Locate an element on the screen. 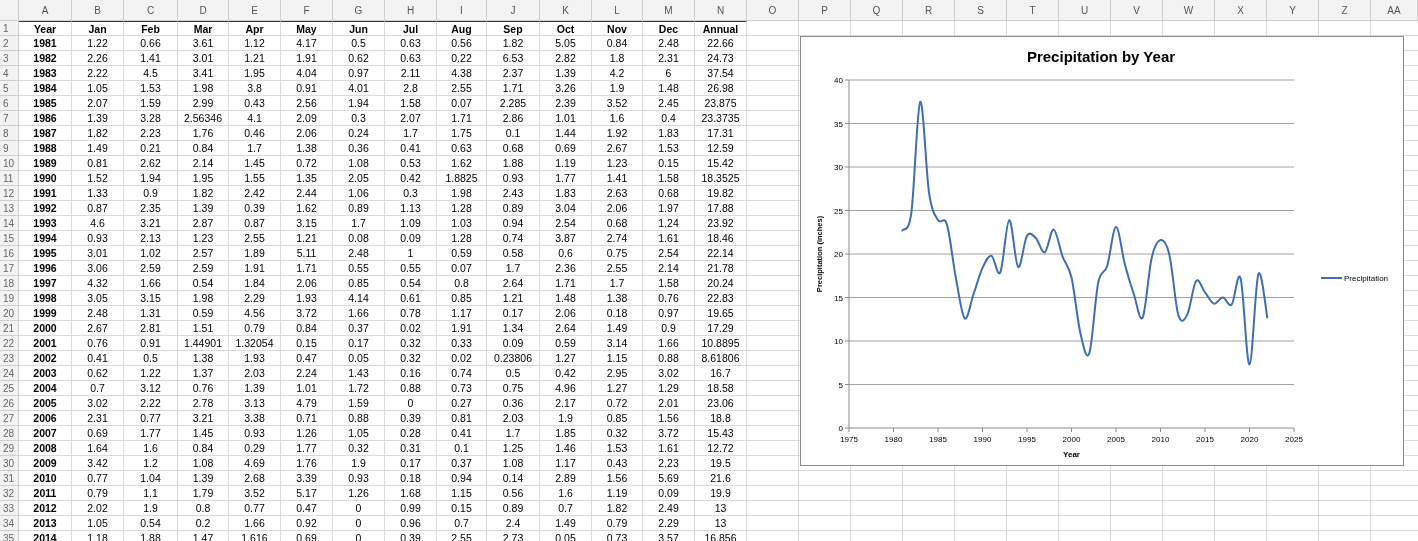 This screenshot has height=541, width=1418. column-header: U is located at coordinates (1085, 10).